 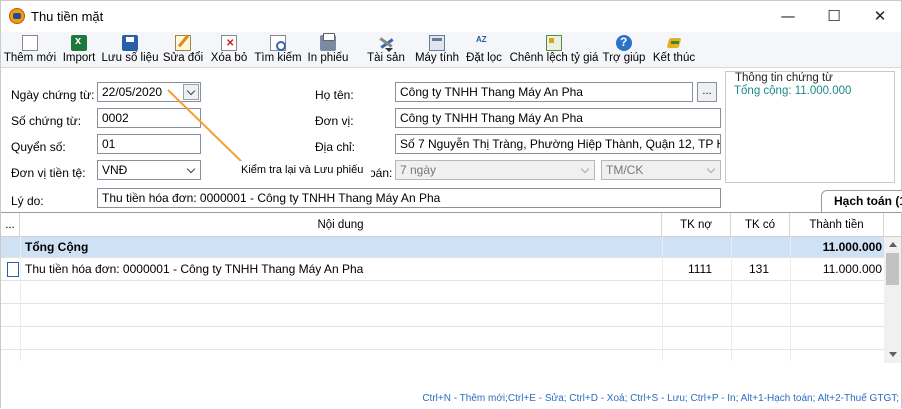 I want to click on save-button: Lưu số liệu, so click(x=130, y=50).